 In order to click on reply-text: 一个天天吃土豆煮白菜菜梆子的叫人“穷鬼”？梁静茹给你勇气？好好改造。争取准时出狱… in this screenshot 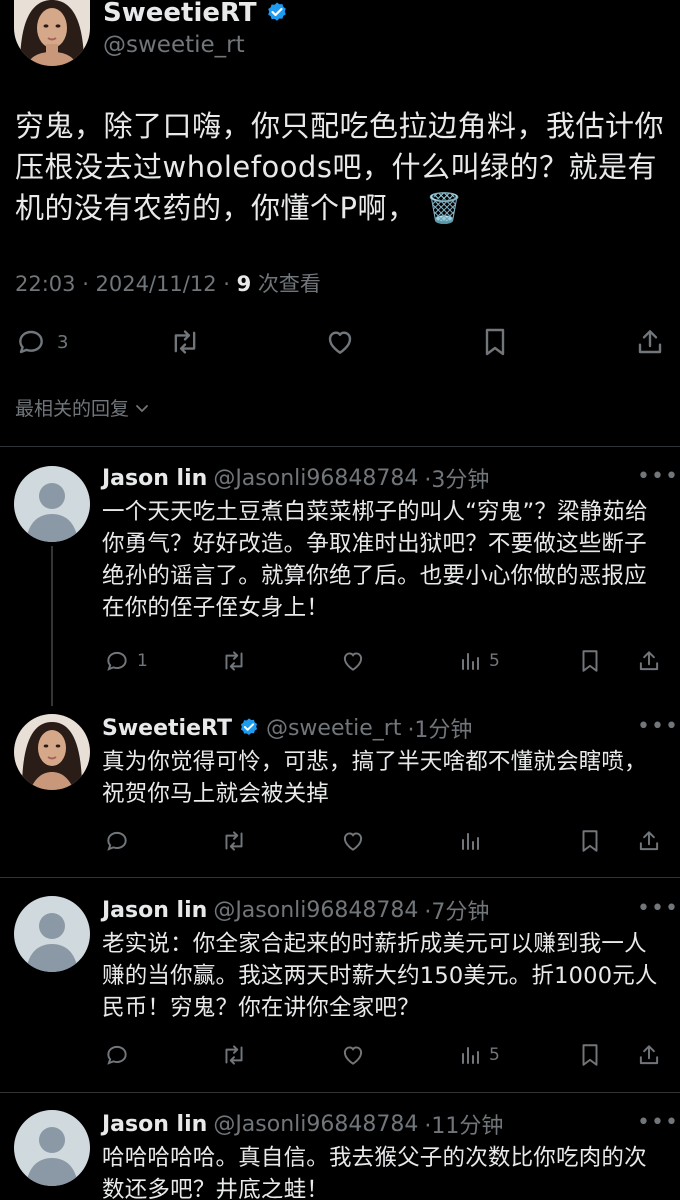, I will do `click(375, 560)`.